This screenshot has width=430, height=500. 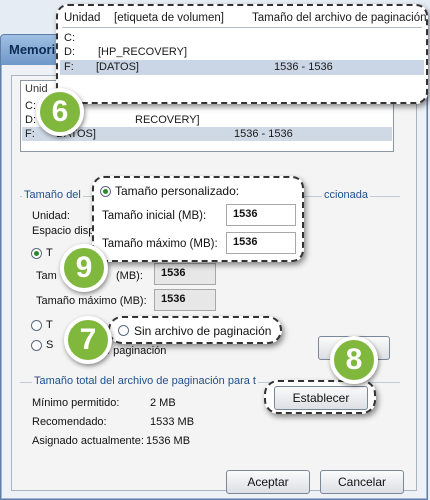 I want to click on drive-group-title: Tamaño del, so click(x=52, y=195).